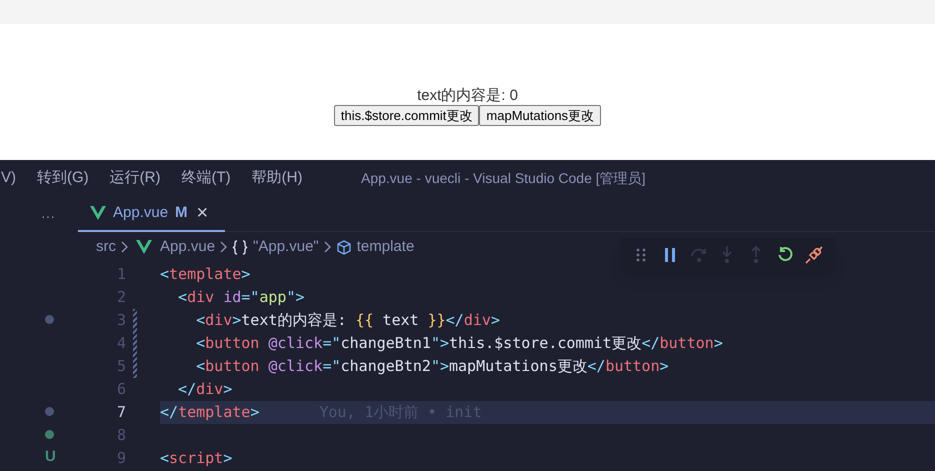 This screenshot has height=471, width=935. I want to click on code-line: <div id="app">, so click(240, 297).